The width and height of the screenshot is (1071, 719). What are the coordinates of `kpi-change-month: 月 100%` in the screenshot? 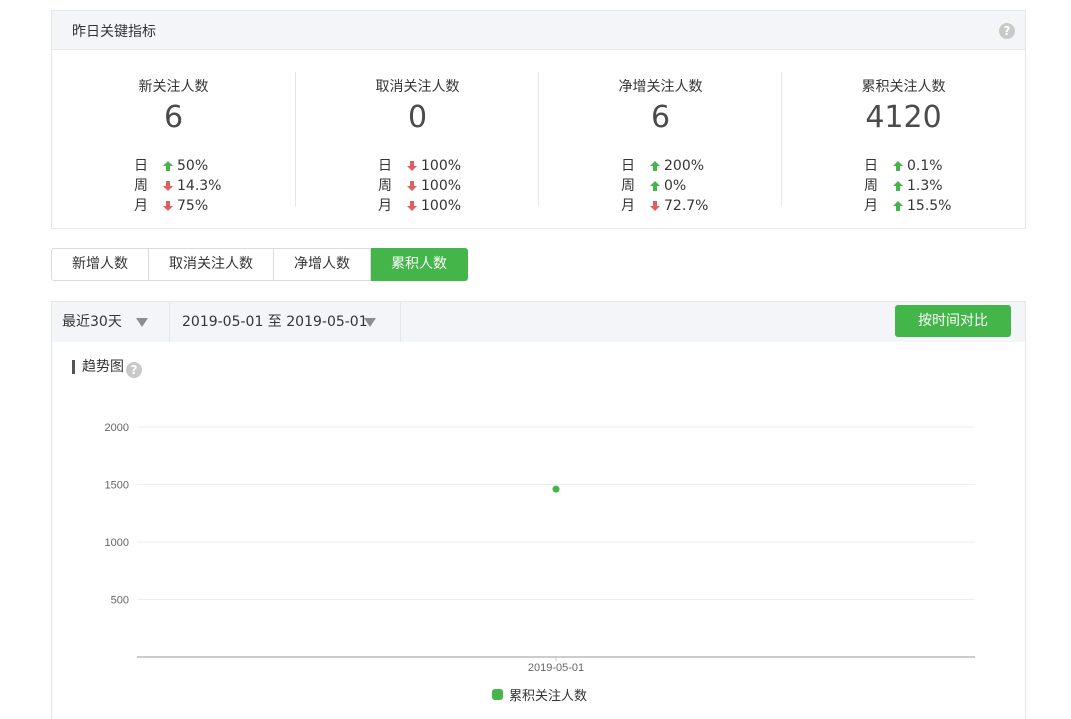 It's located at (419, 206).